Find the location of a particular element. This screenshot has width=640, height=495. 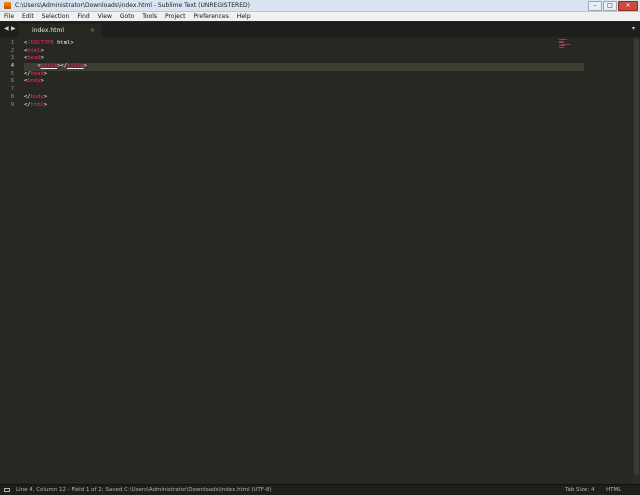

line-number: 6 is located at coordinates (12, 81).